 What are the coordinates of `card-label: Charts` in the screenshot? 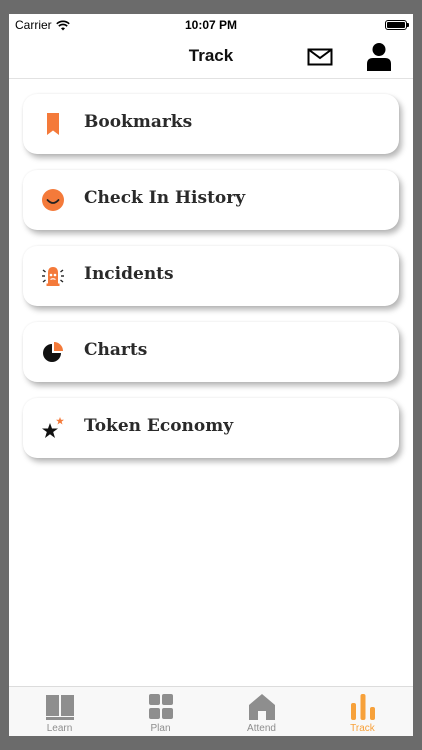 It's located at (116, 350).